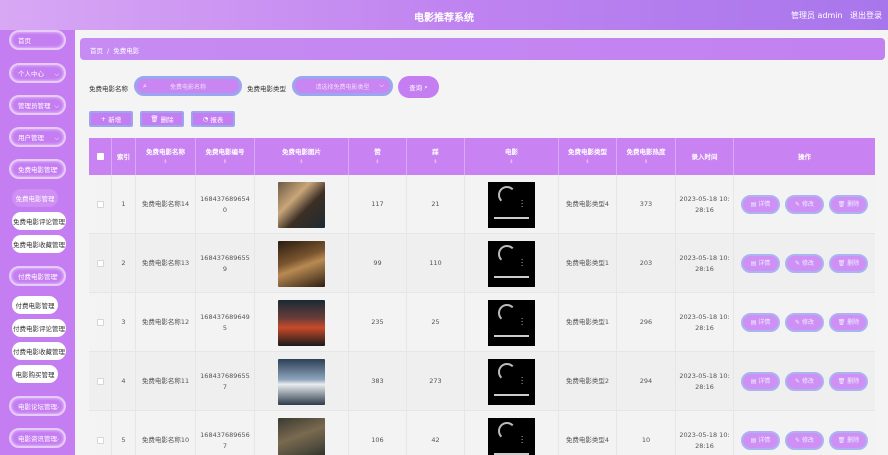 The width and height of the screenshot is (888, 455). I want to click on header-label: 电影, so click(511, 151).